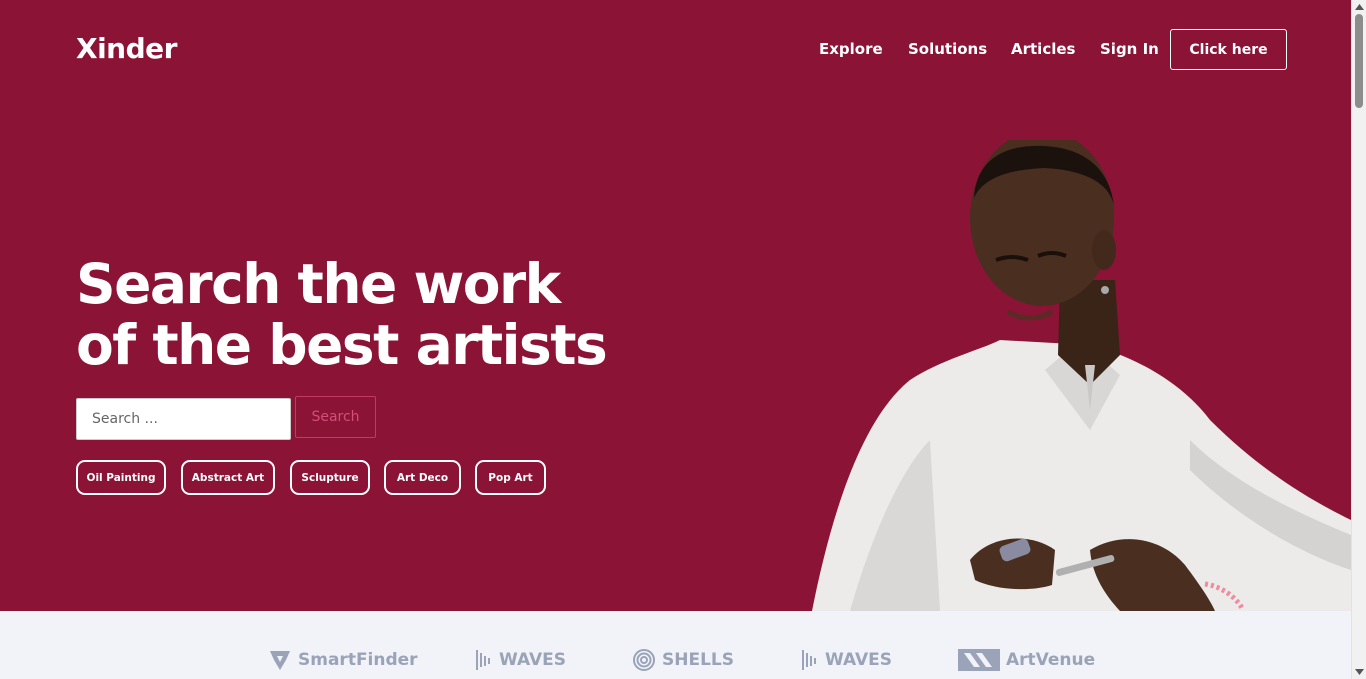 This screenshot has height=679, width=1366. What do you see at coordinates (698, 660) in the screenshot?
I see `partner-logo-label: SHELLS` at bounding box center [698, 660].